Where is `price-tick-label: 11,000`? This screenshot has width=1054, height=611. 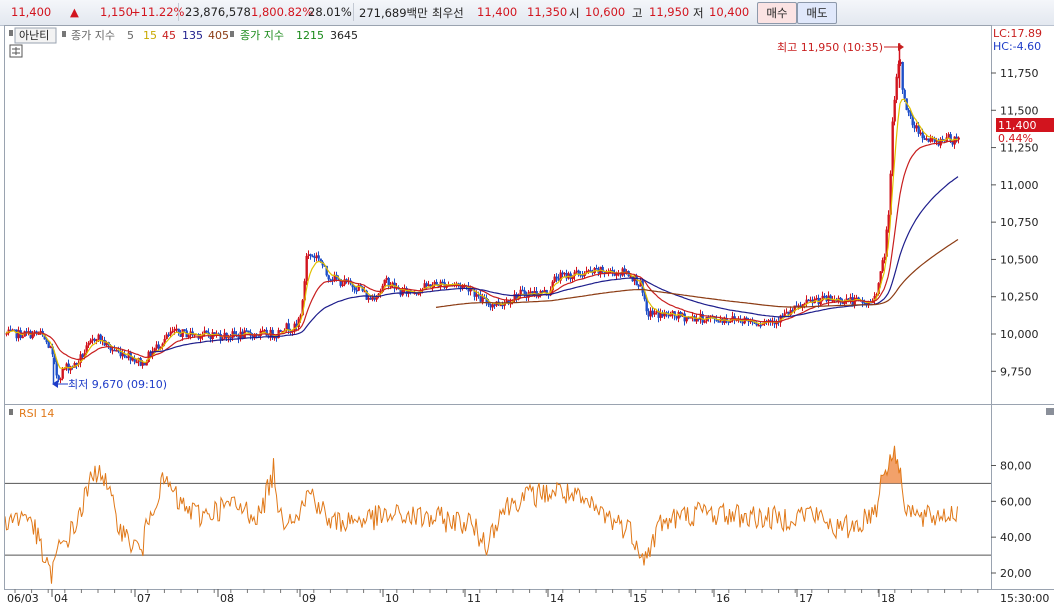
price-tick-label: 11,000 is located at coordinates (1019, 185).